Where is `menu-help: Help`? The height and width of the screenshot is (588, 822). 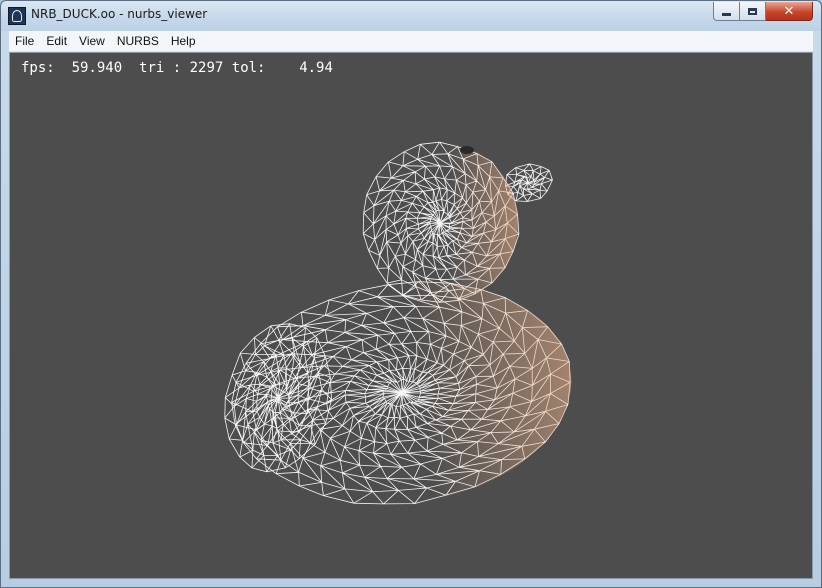 menu-help: Help is located at coordinates (183, 41).